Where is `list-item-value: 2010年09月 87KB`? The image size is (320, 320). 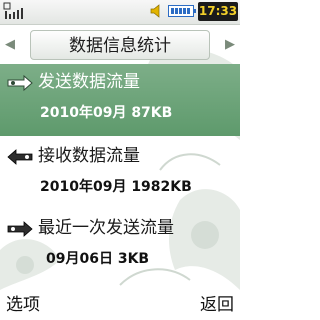 list-item-value: 2010年09月 87KB is located at coordinates (106, 113).